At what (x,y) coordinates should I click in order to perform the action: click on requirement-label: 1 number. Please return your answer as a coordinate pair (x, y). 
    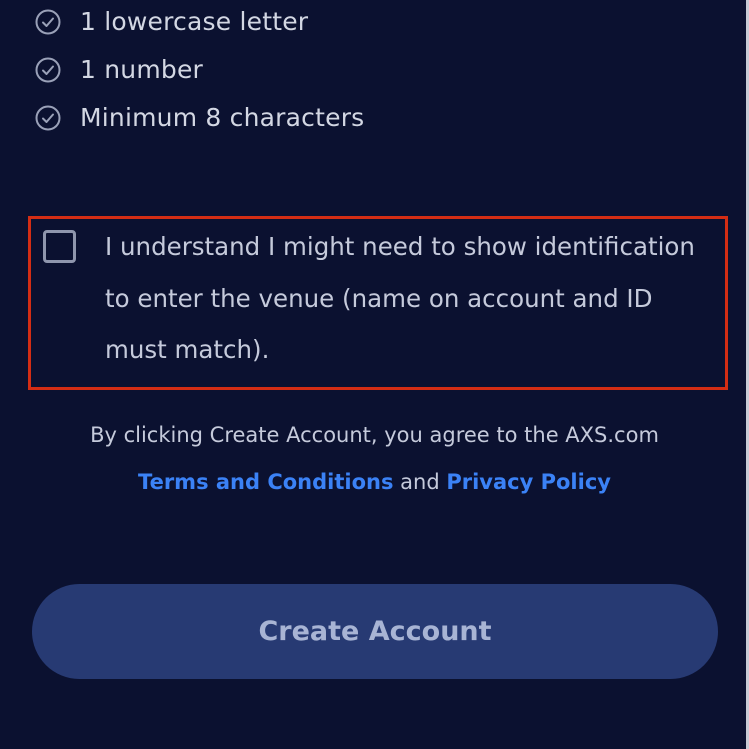
    Looking at the image, I should click on (142, 69).